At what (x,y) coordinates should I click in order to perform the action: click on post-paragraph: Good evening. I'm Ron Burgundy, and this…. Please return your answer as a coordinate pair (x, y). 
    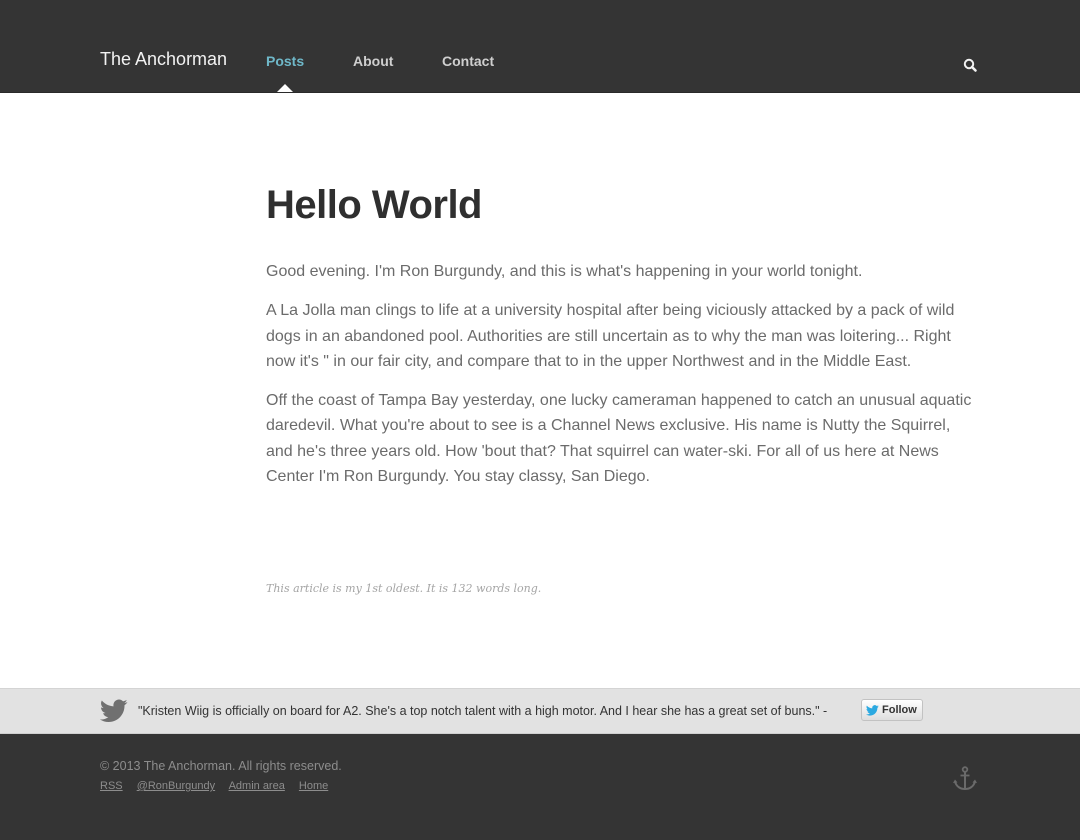
    Looking at the image, I should click on (564, 271).